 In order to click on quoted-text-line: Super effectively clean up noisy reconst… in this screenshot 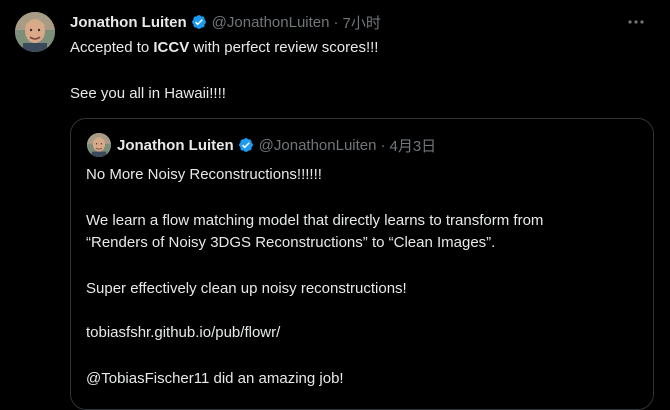, I will do `click(246, 288)`.